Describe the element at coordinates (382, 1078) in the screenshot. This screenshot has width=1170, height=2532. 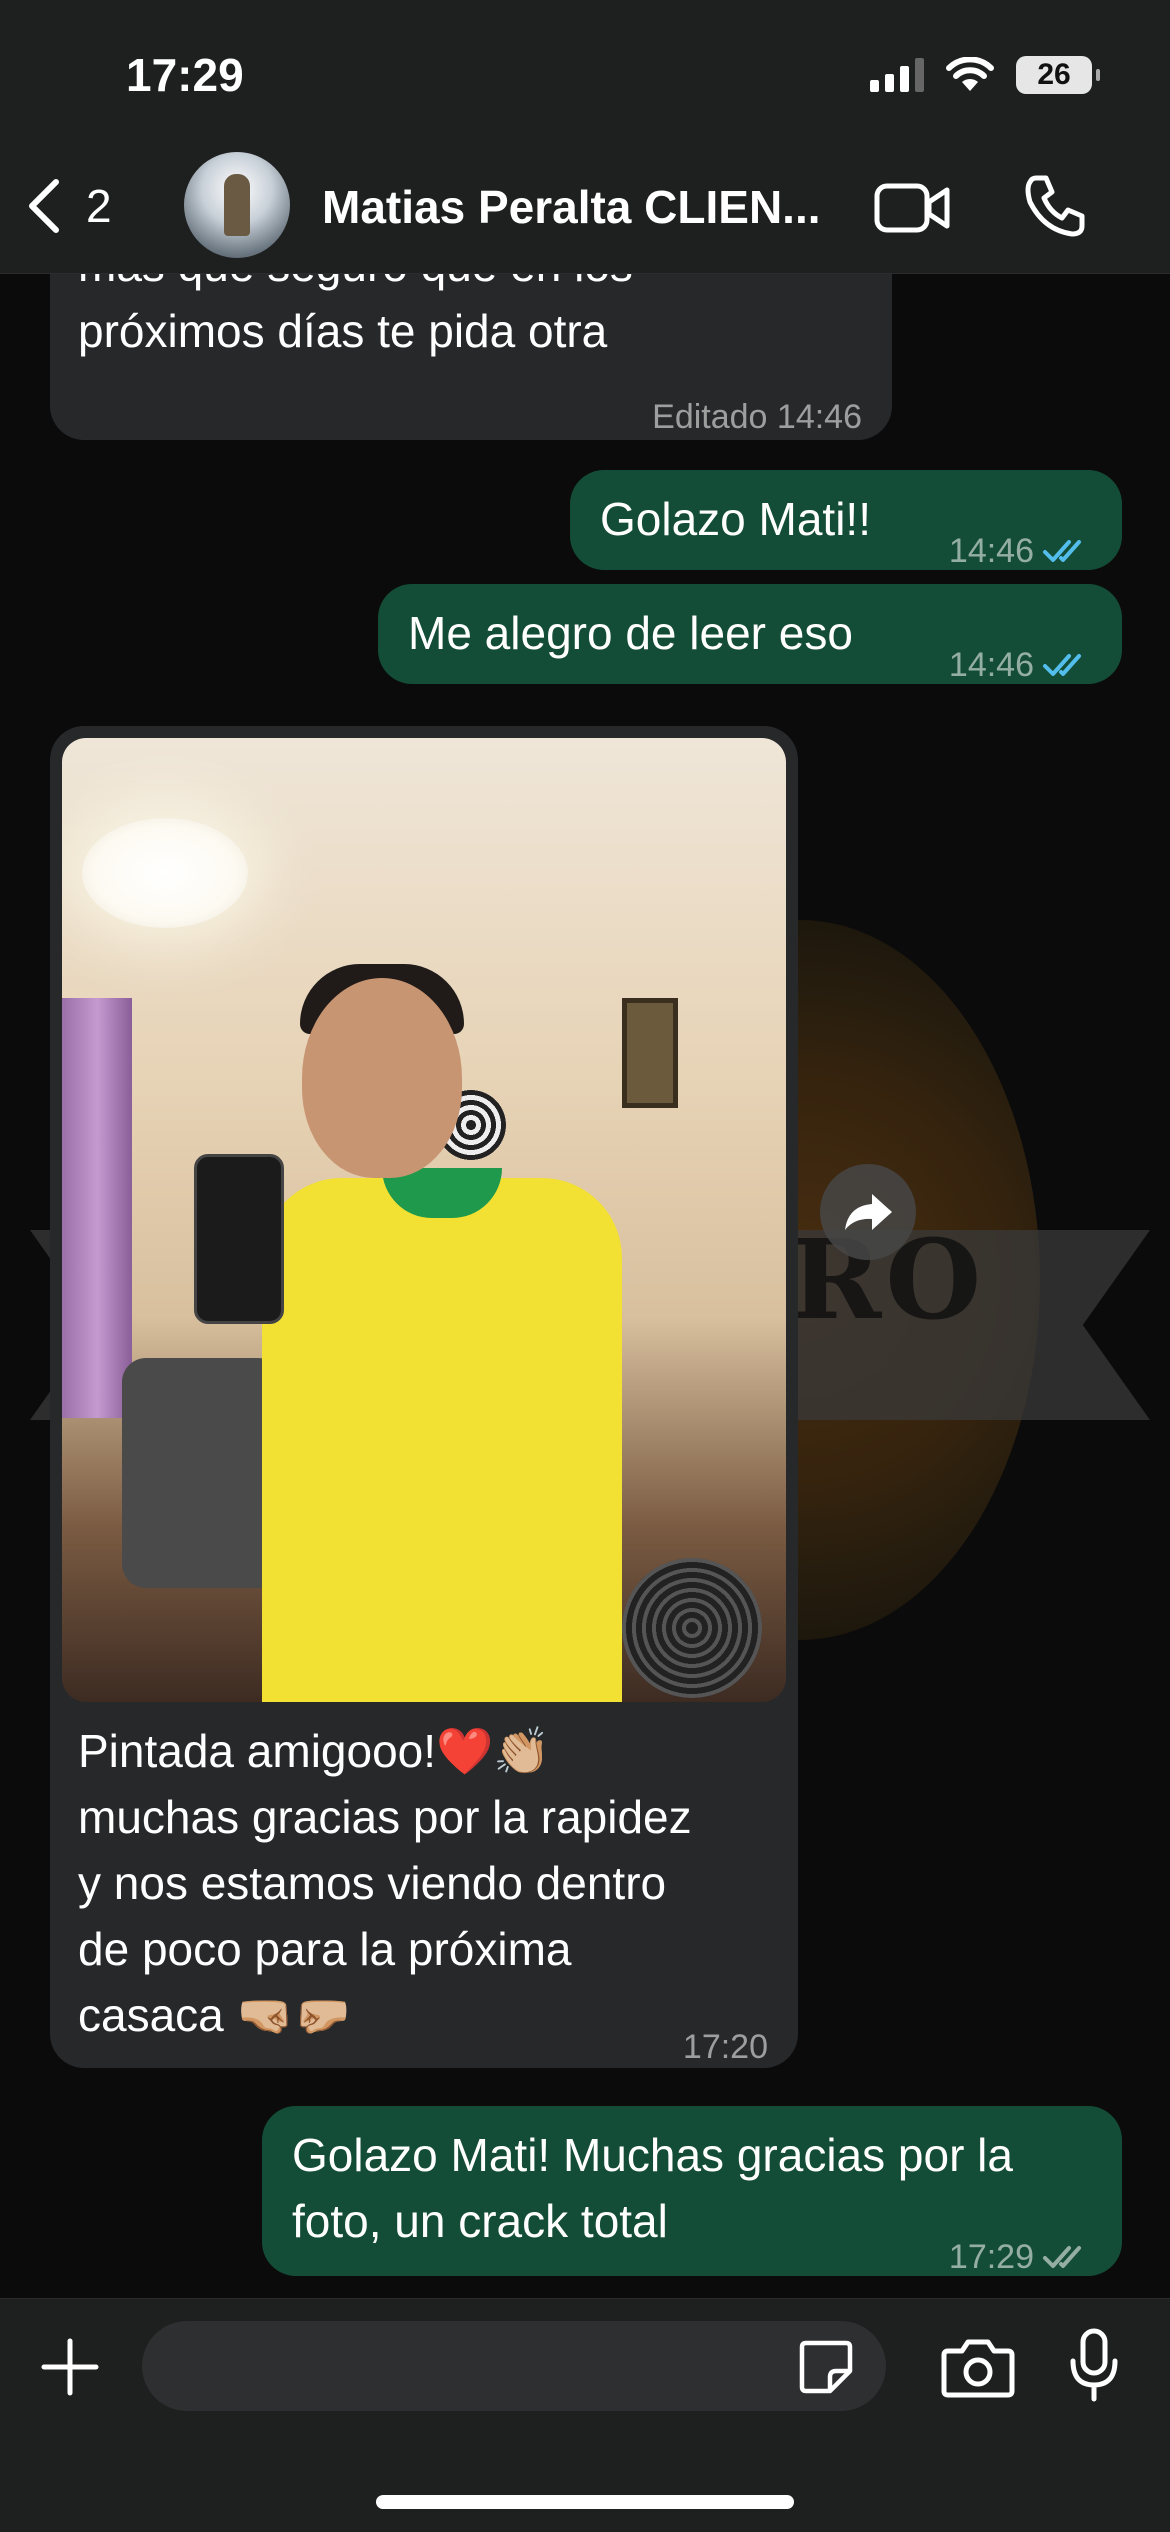
I see `photo-face` at that location.